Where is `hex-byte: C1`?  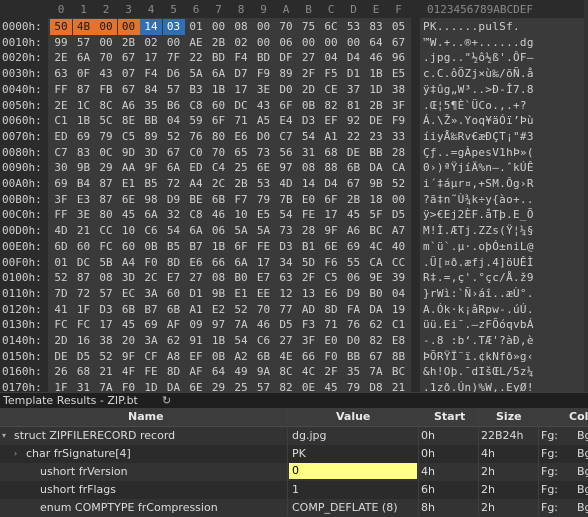
hex-byte: C1 is located at coordinates (399, 325).